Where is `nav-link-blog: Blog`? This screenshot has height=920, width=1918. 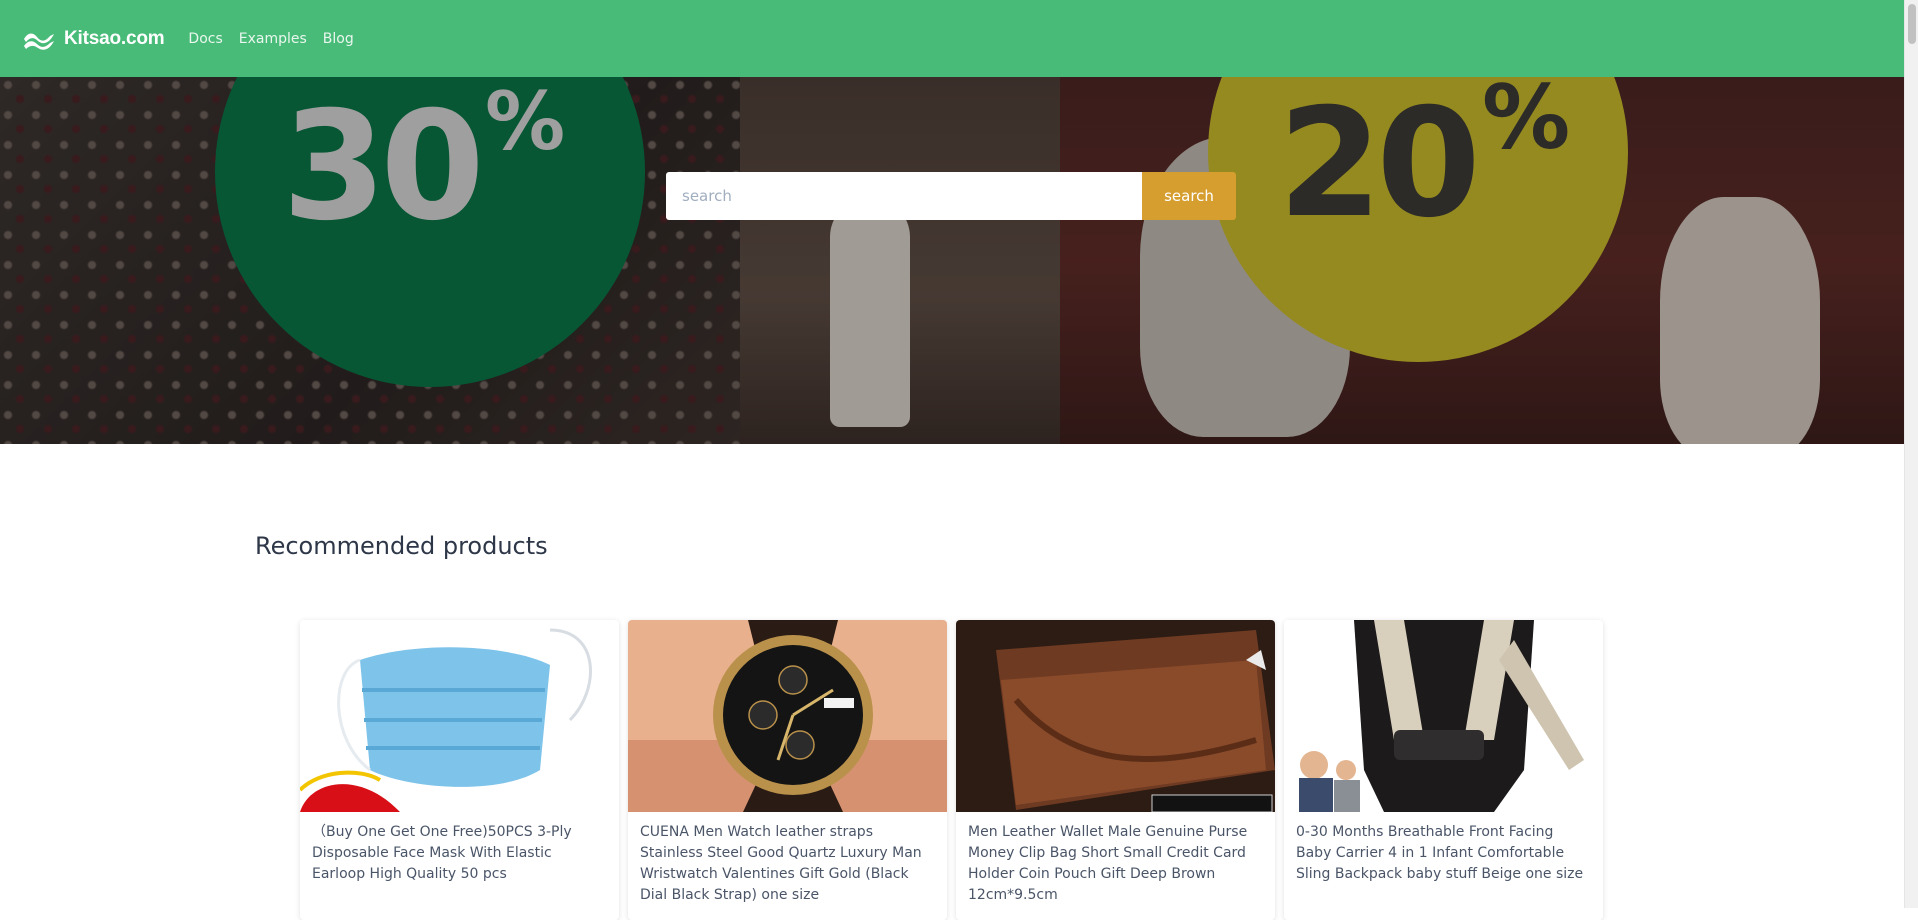 nav-link-blog: Blog is located at coordinates (338, 39).